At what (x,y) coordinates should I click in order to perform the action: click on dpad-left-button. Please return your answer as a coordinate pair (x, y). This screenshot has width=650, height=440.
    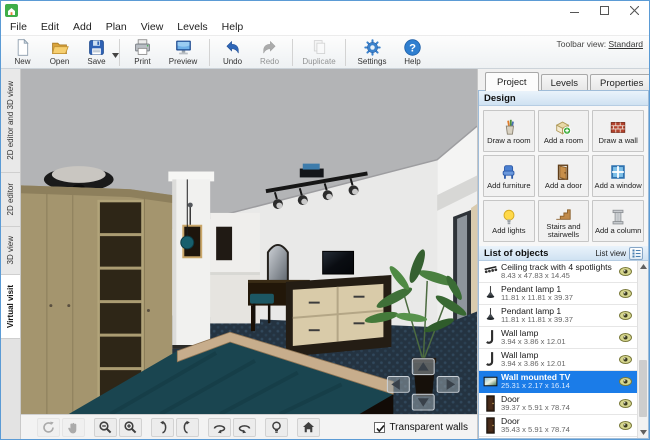
    Looking at the image, I should click on (398, 384).